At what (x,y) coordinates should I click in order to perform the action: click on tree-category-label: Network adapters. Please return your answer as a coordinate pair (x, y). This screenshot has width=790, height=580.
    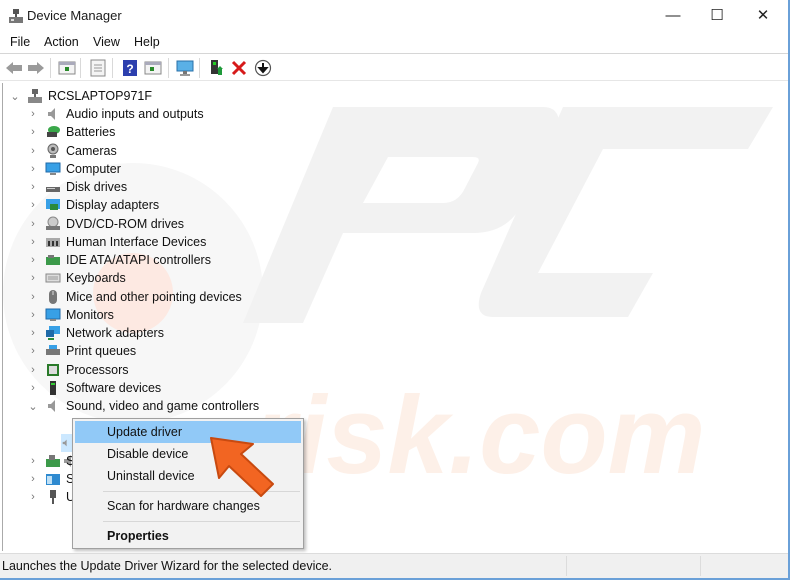
    Looking at the image, I should click on (115, 333).